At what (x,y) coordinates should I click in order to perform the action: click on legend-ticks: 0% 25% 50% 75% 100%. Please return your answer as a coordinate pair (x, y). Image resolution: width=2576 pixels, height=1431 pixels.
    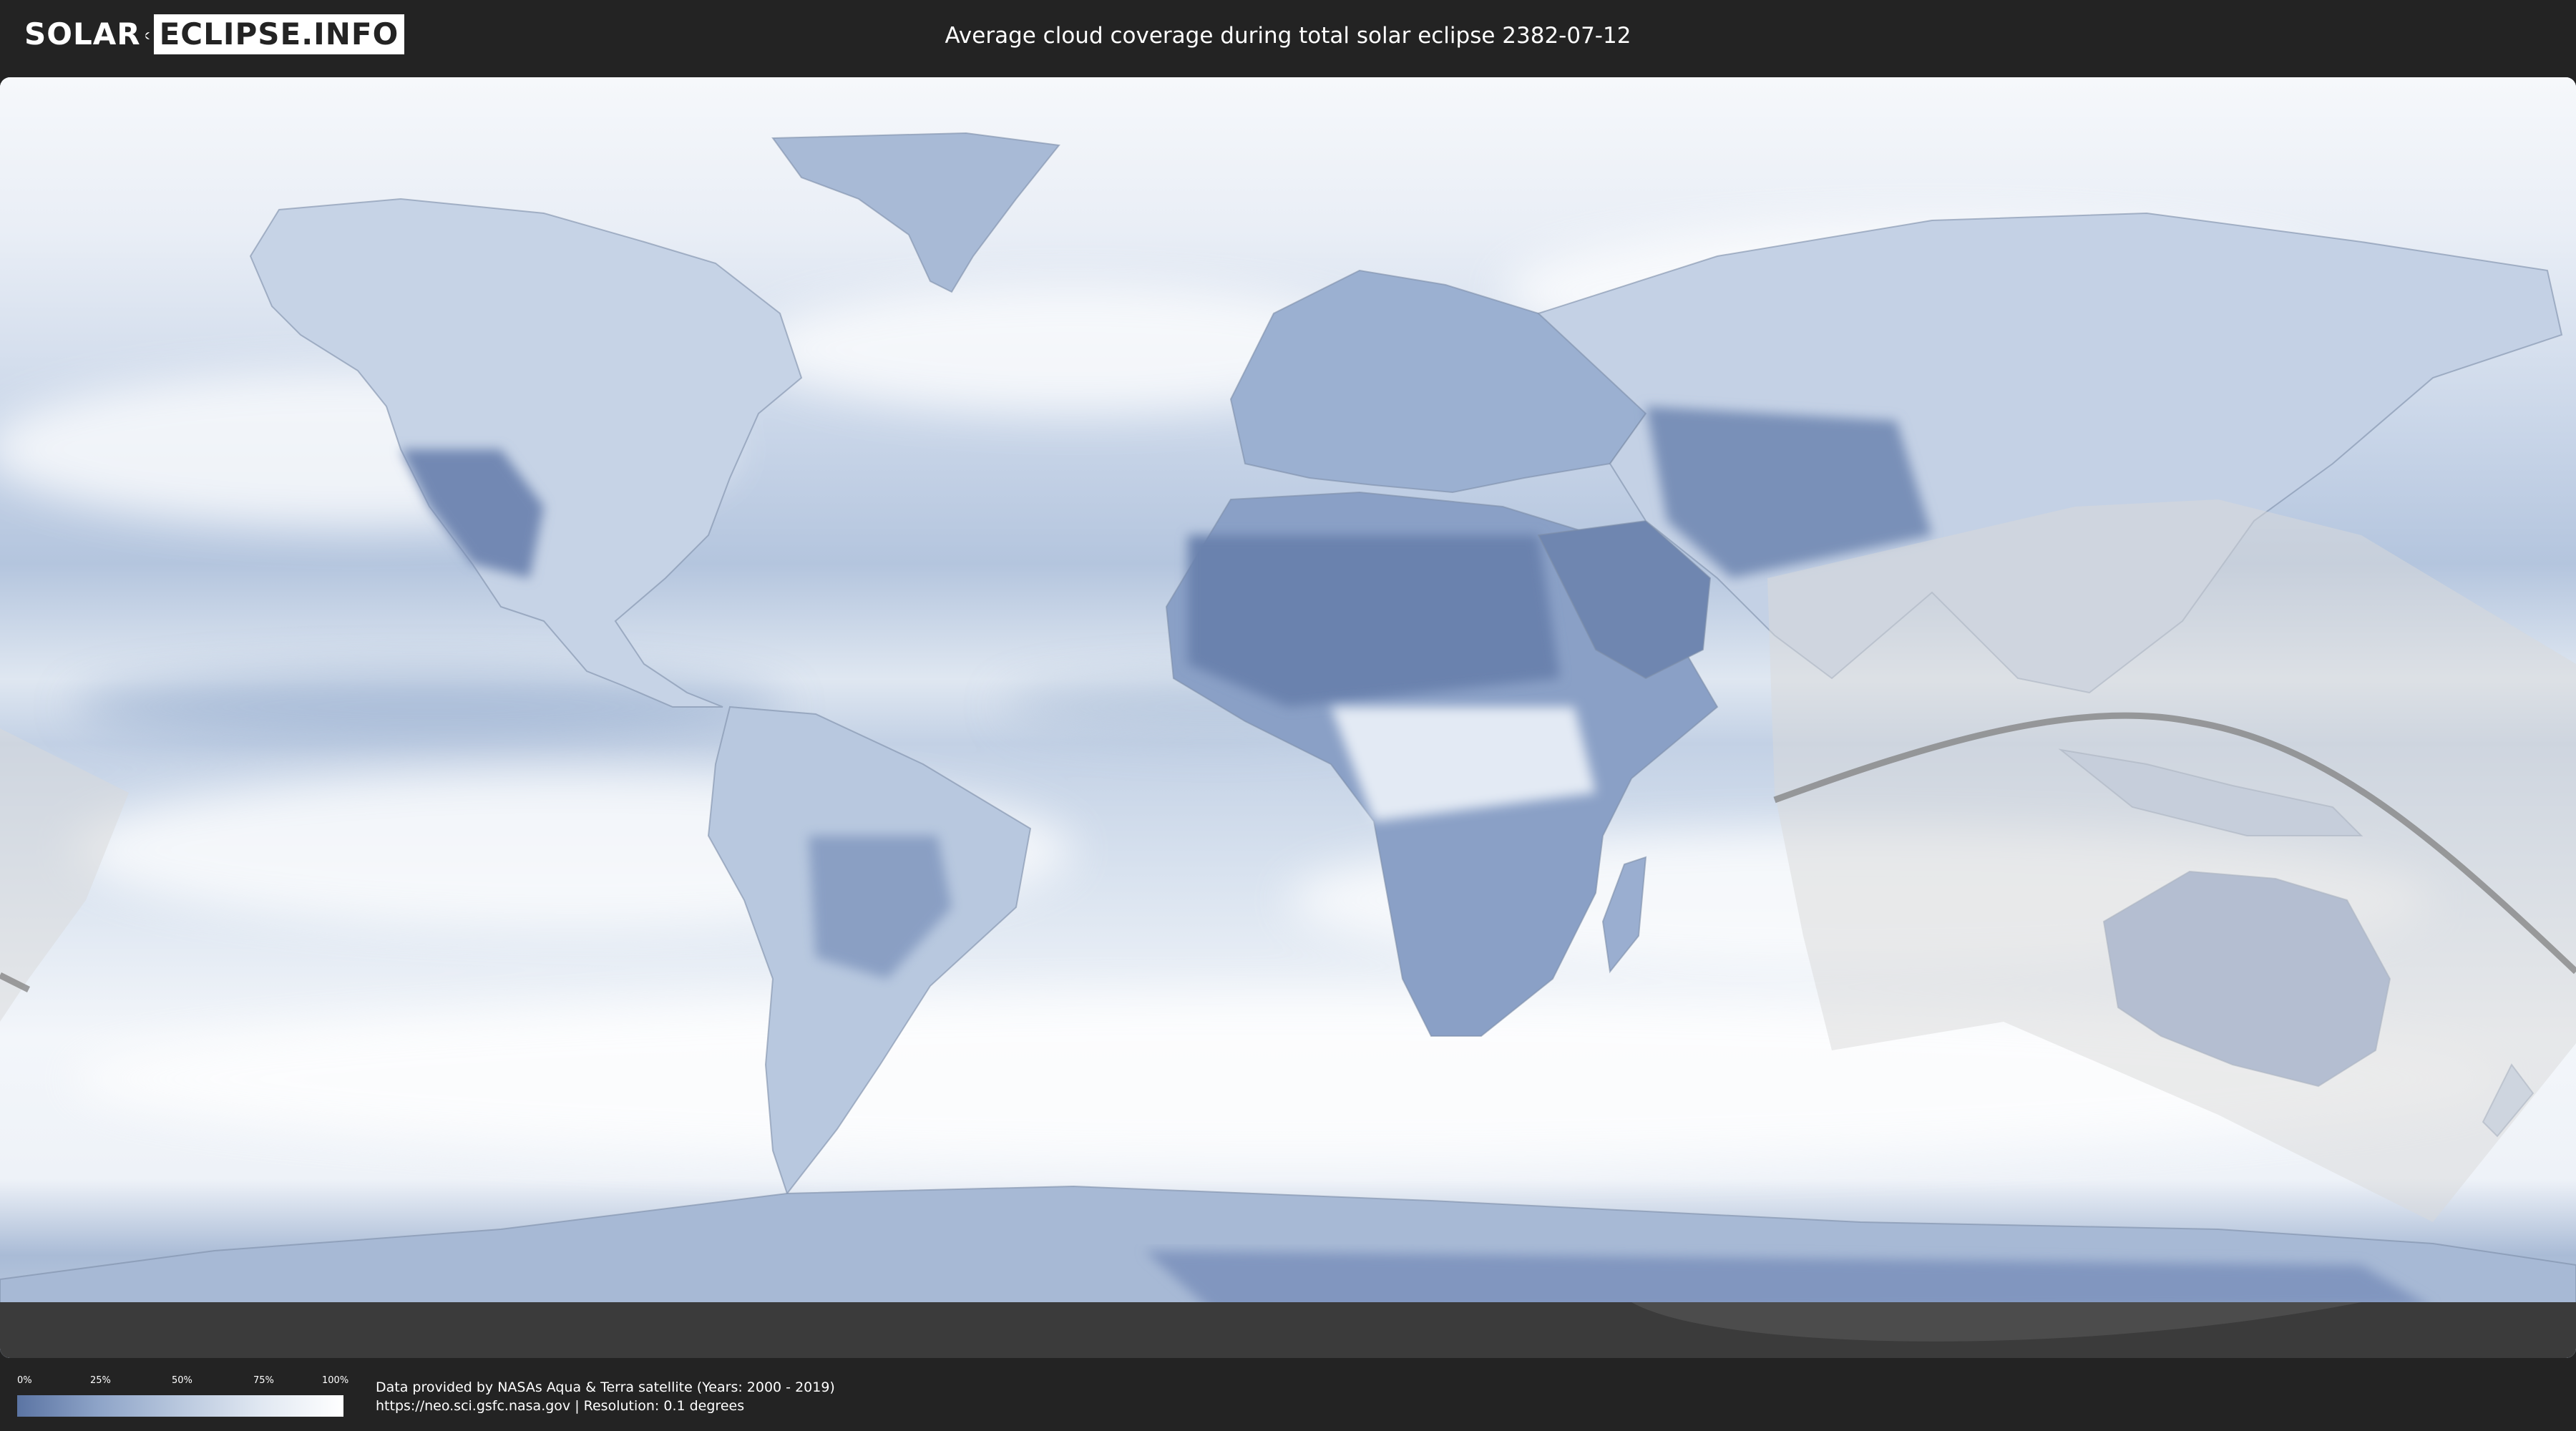
    Looking at the image, I should click on (182, 1383).